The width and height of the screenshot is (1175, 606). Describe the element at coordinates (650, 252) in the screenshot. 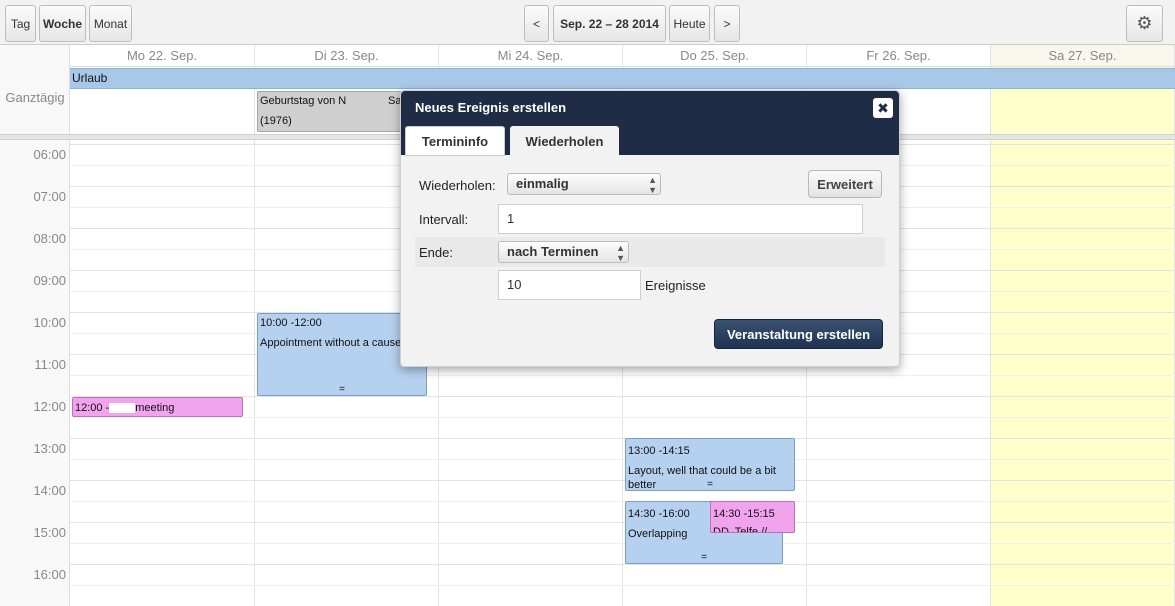

I see `end-row` at that location.